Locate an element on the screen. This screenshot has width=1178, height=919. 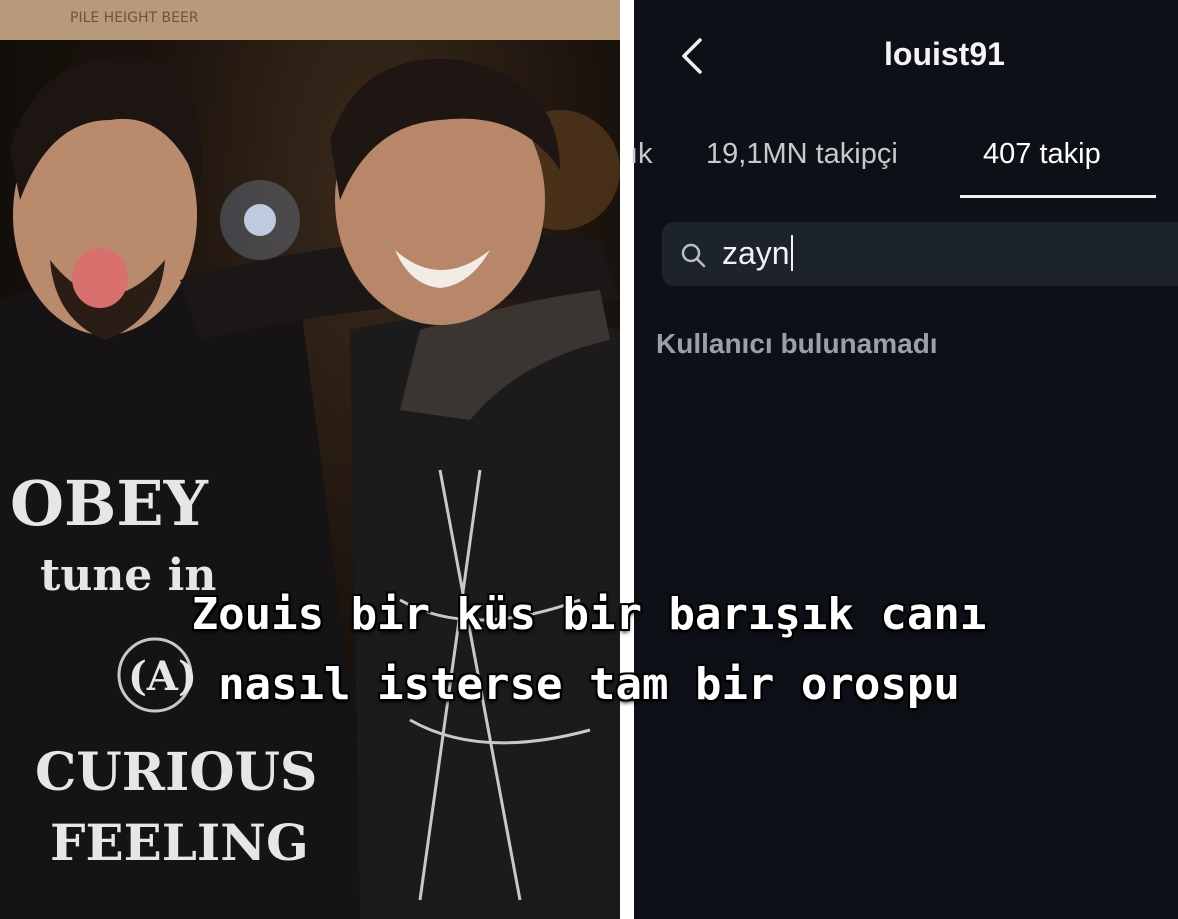
caption-line-1: Zouis bir küs bir barışık canı is located at coordinates (589, 614).